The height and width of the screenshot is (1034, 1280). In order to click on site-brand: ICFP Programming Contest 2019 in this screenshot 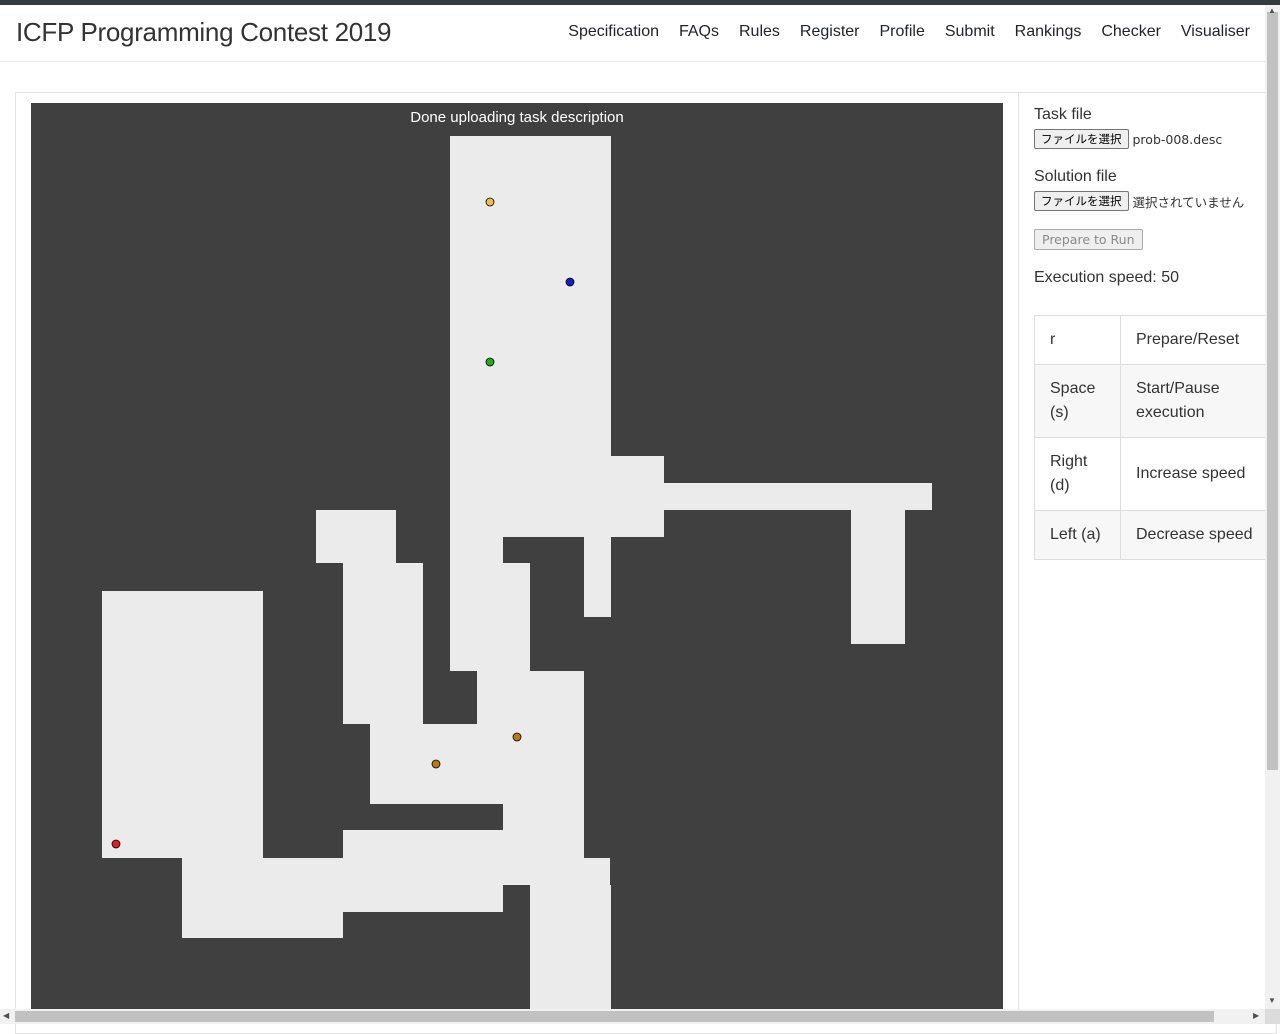, I will do `click(204, 32)`.